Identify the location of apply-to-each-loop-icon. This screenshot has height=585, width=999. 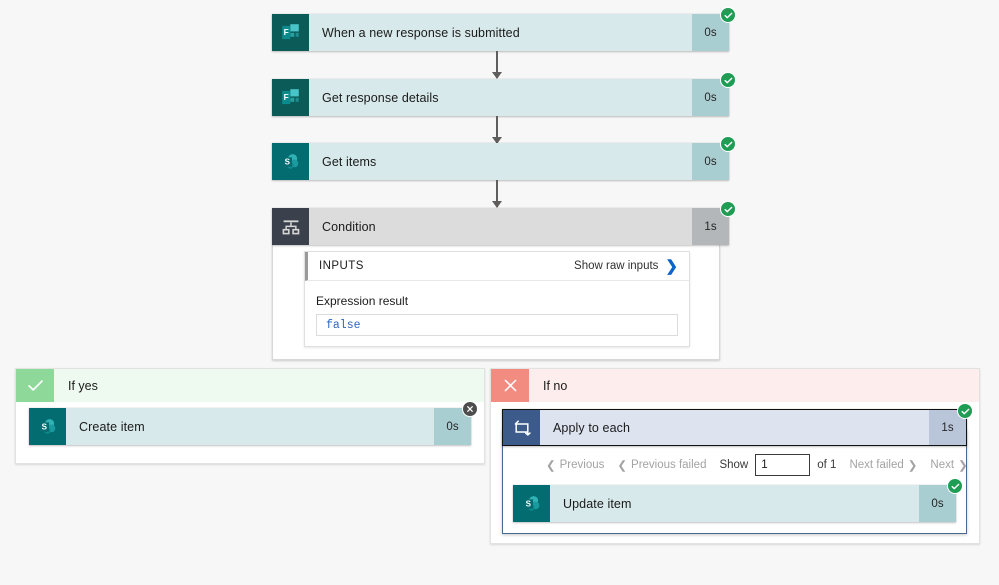
(521, 427).